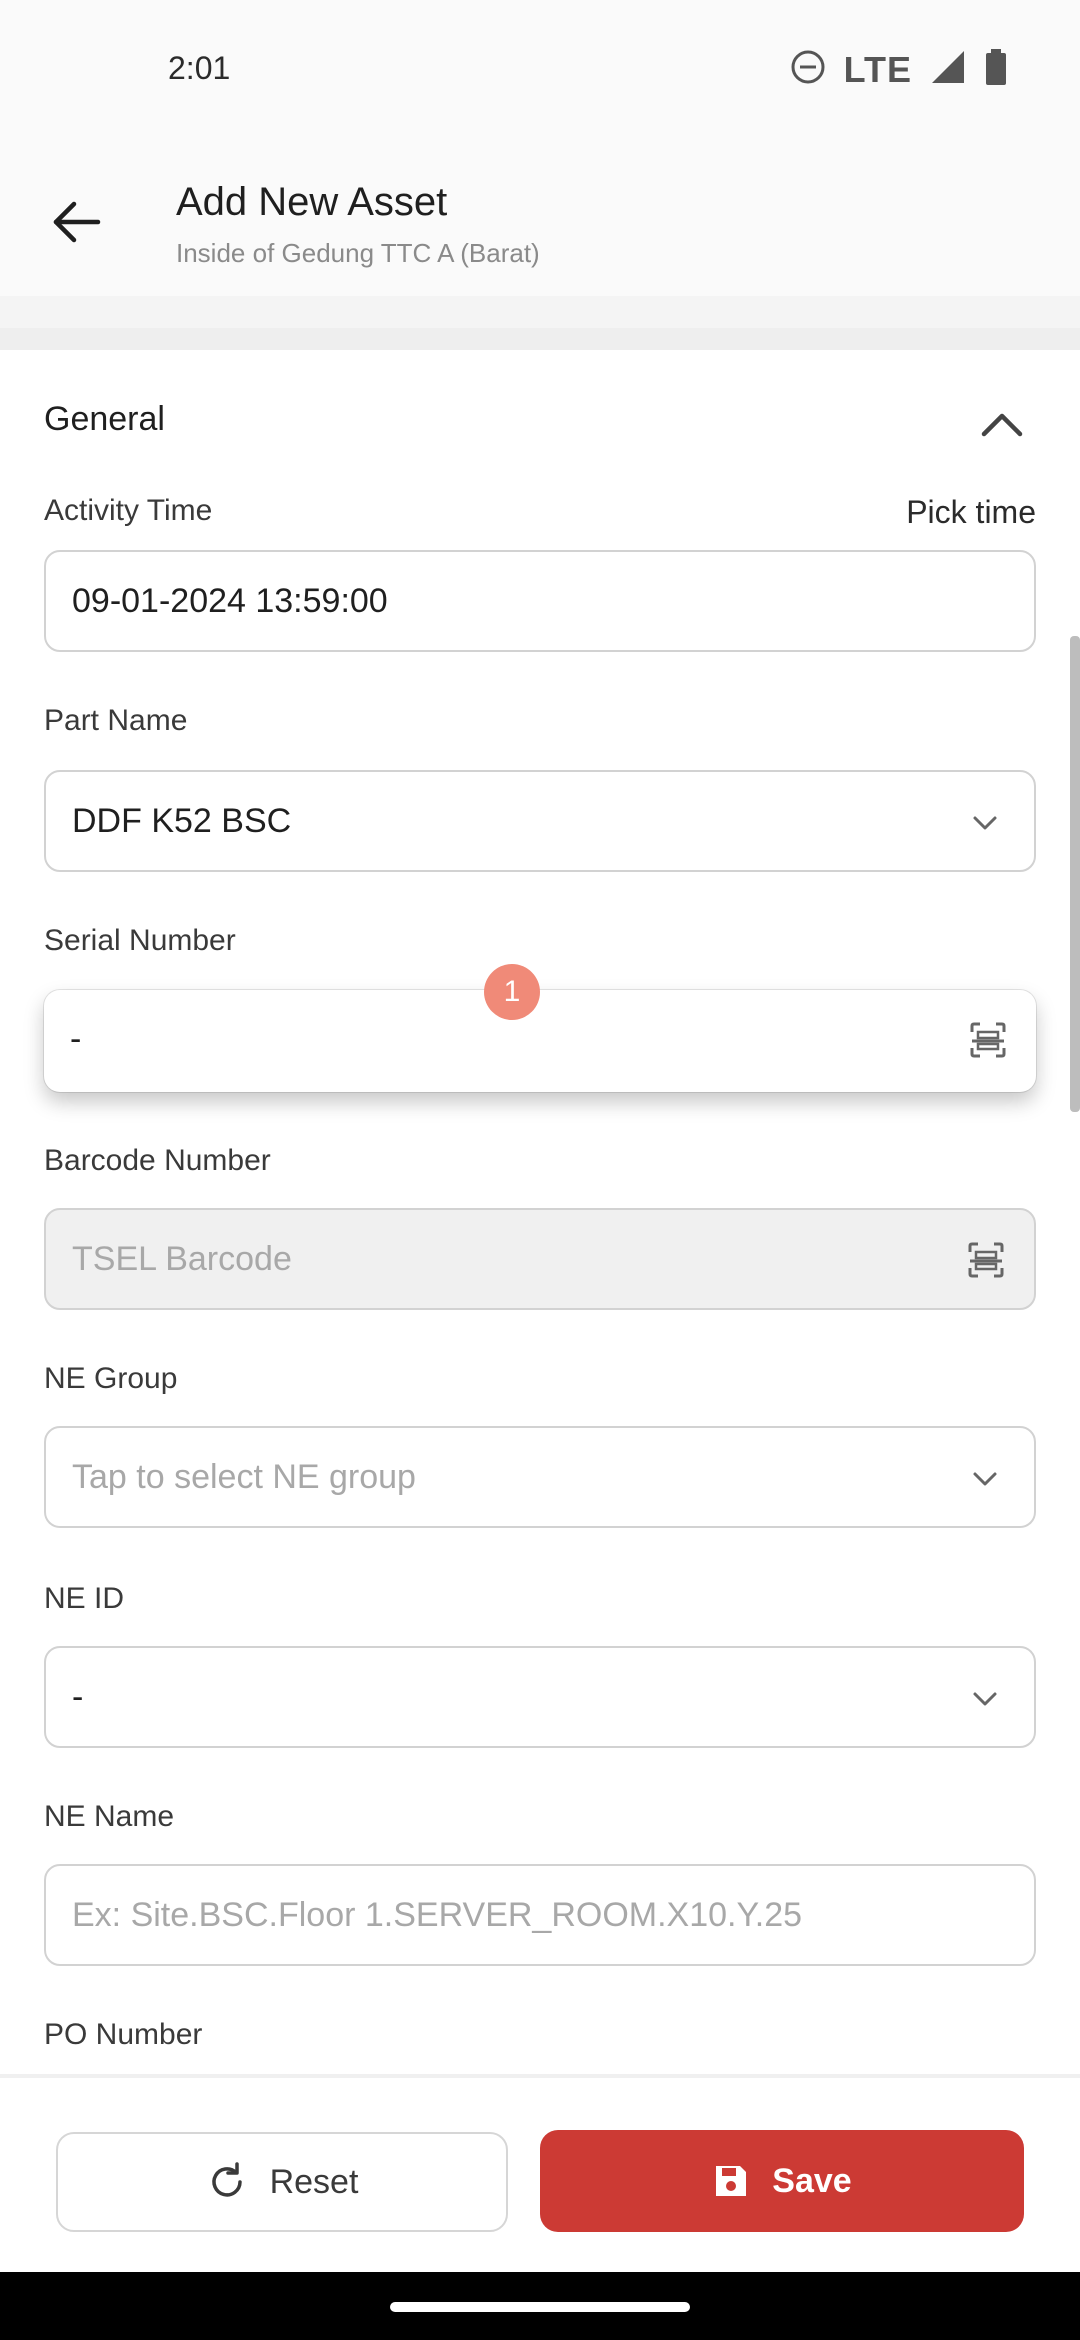 The width and height of the screenshot is (1080, 2340). What do you see at coordinates (244, 1477) in the screenshot?
I see `ne-group-placeholder: Tap to select NE group` at bounding box center [244, 1477].